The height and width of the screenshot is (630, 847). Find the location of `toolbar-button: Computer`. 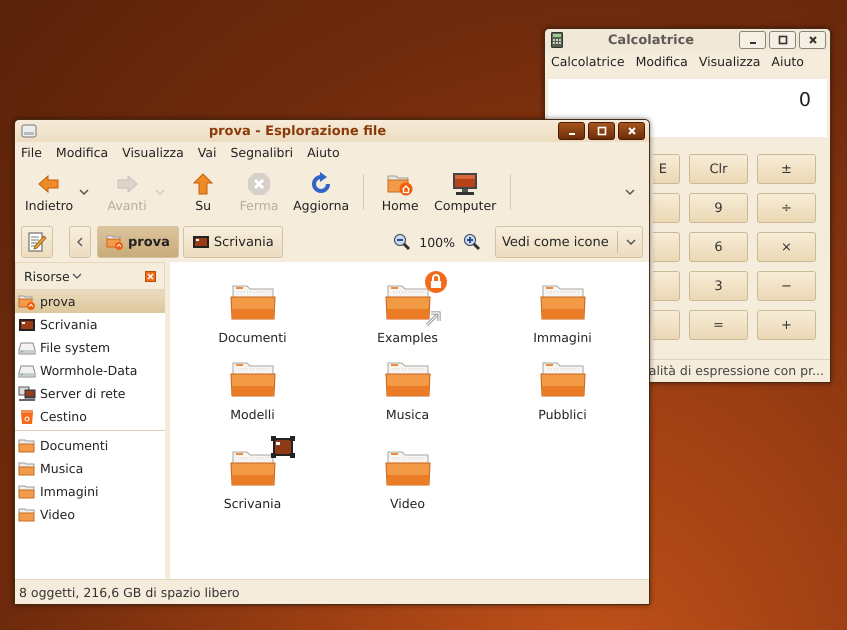

toolbar-button: Computer is located at coordinates (465, 192).